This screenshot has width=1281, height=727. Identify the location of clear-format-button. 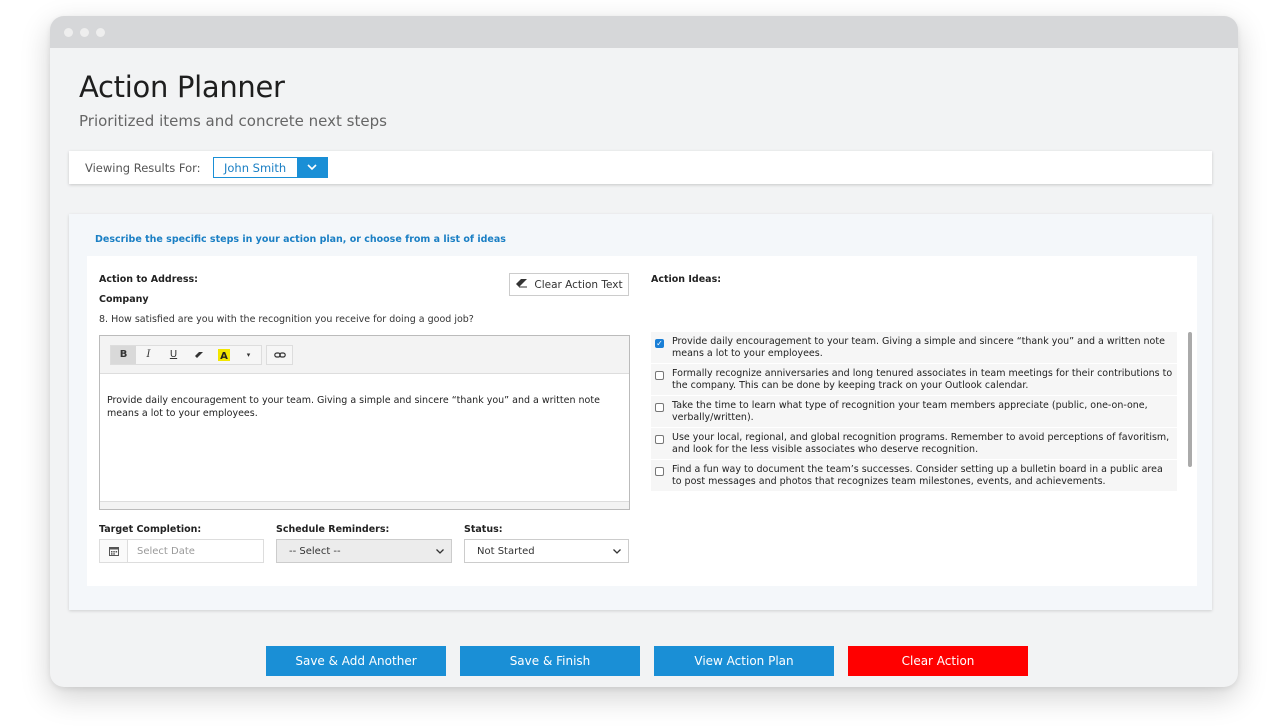
(198, 355).